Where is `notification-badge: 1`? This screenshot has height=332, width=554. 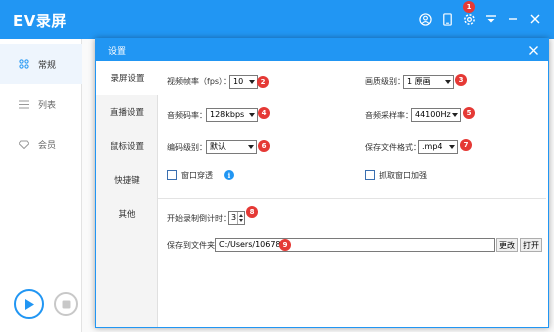
notification-badge: 1 is located at coordinates (469, 7).